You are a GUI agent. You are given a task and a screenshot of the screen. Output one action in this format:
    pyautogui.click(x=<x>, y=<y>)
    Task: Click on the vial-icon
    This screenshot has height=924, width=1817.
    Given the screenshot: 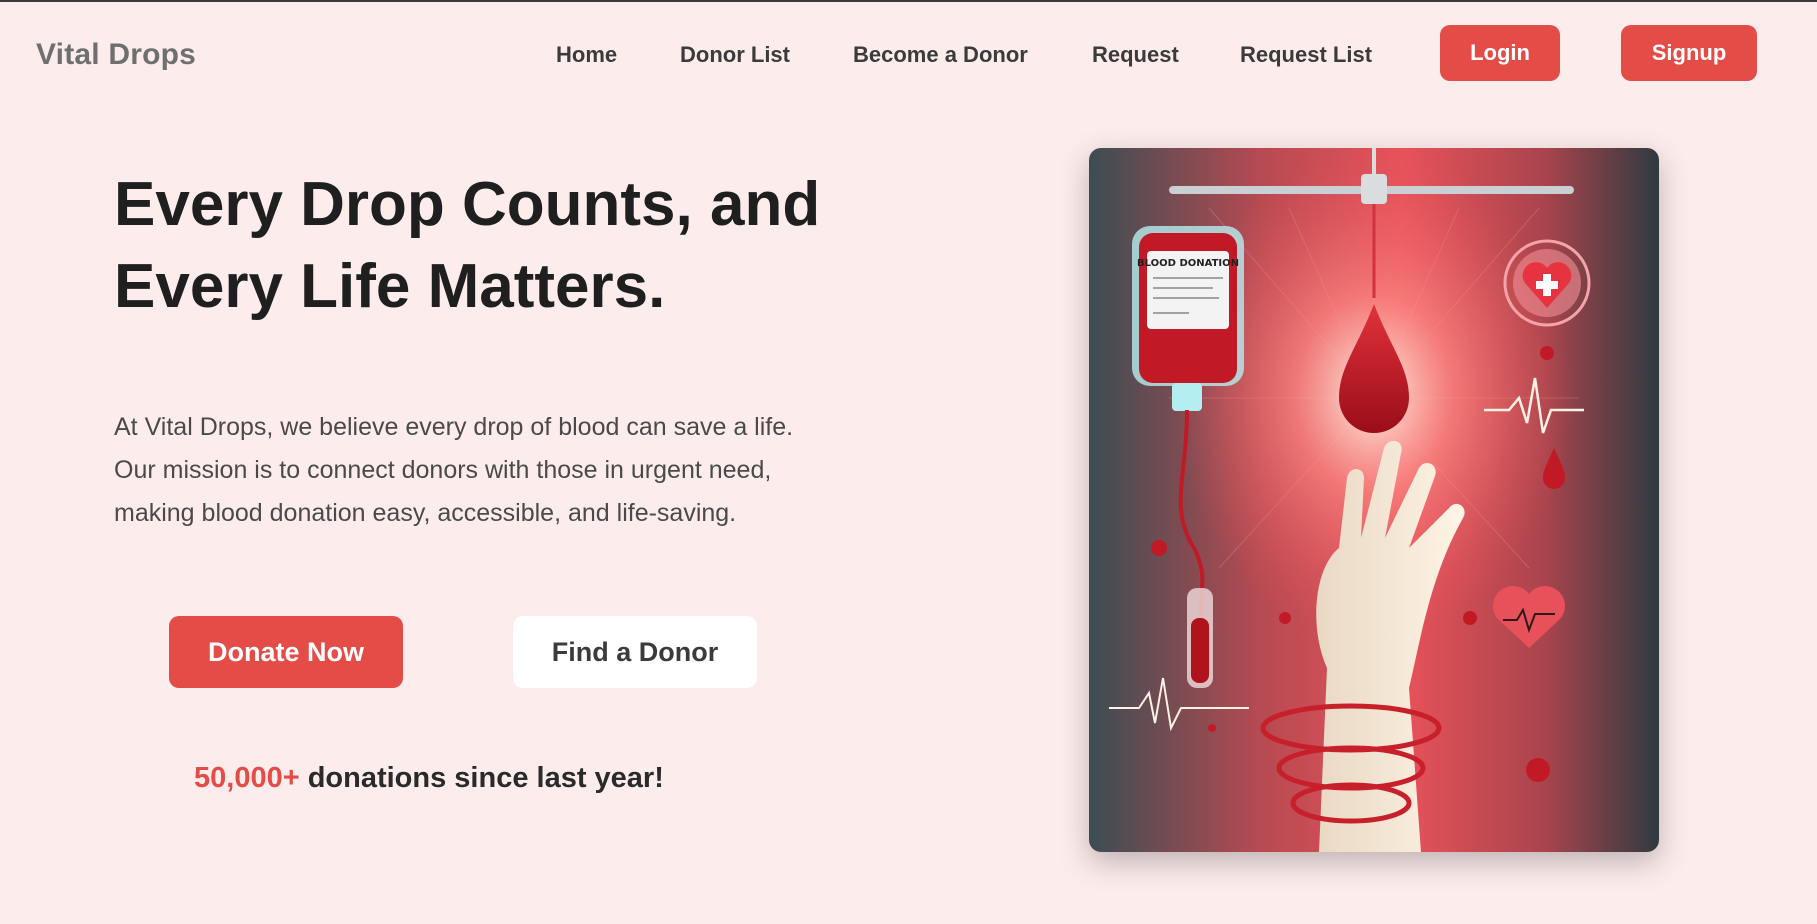 What is the action you would take?
    pyautogui.click(x=1200, y=638)
    